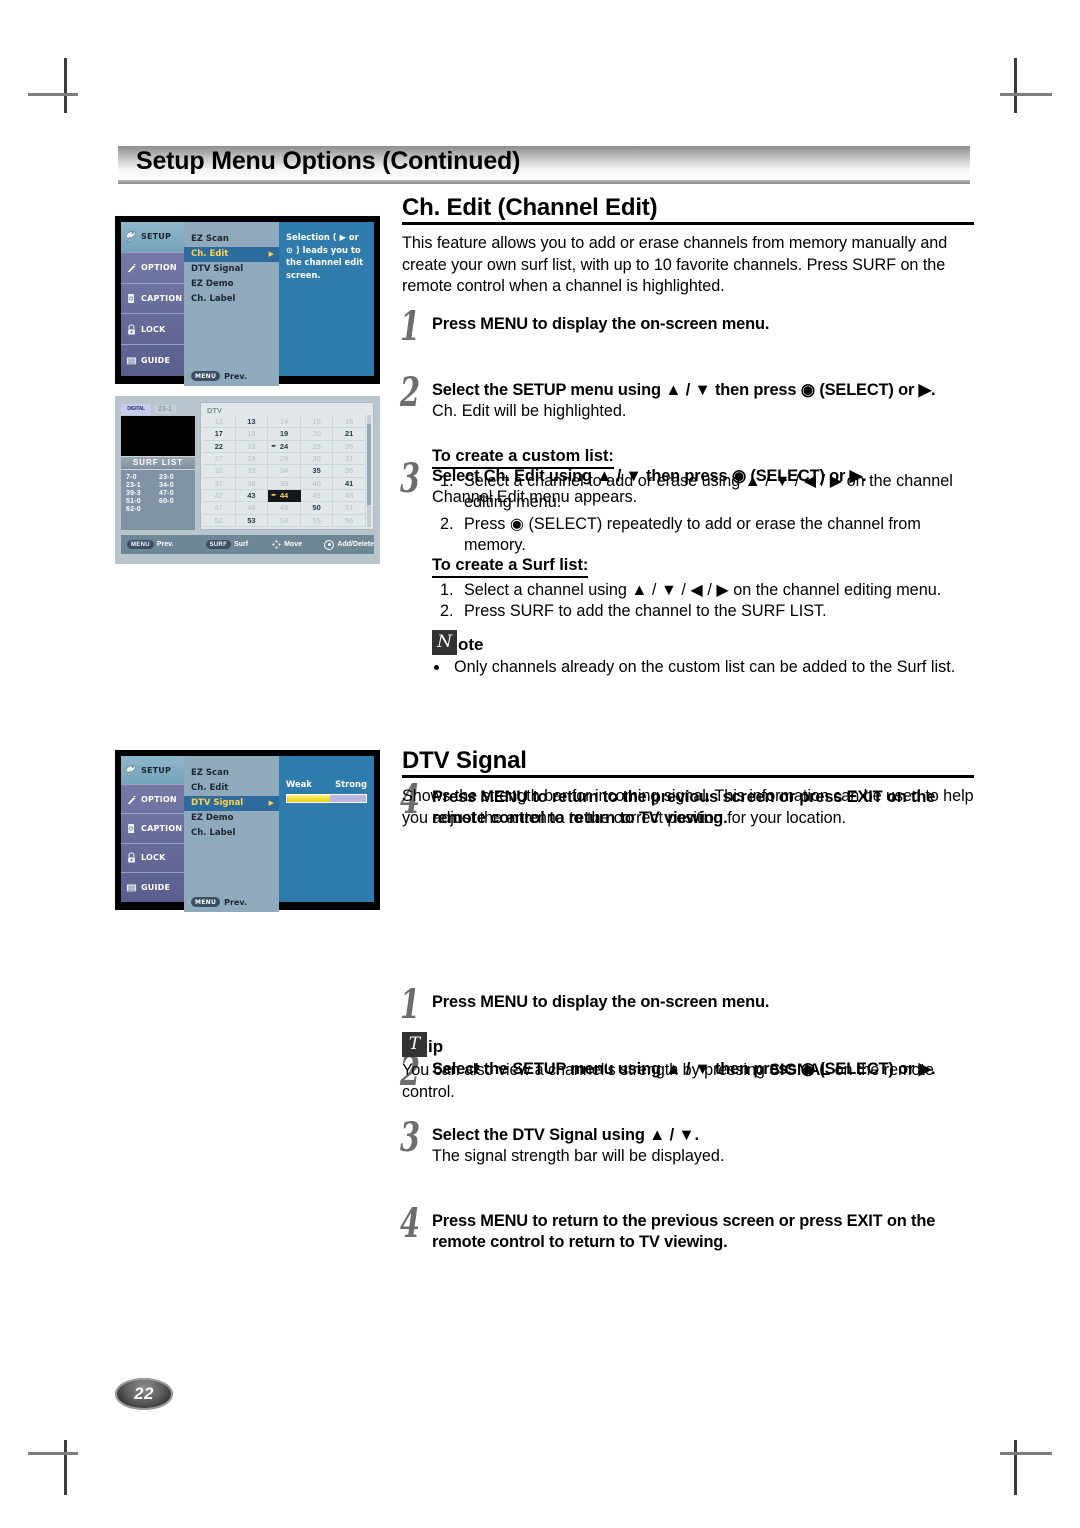 The image size is (1080, 1528). What do you see at coordinates (131, 268) in the screenshot?
I see `pen-tag-icon` at bounding box center [131, 268].